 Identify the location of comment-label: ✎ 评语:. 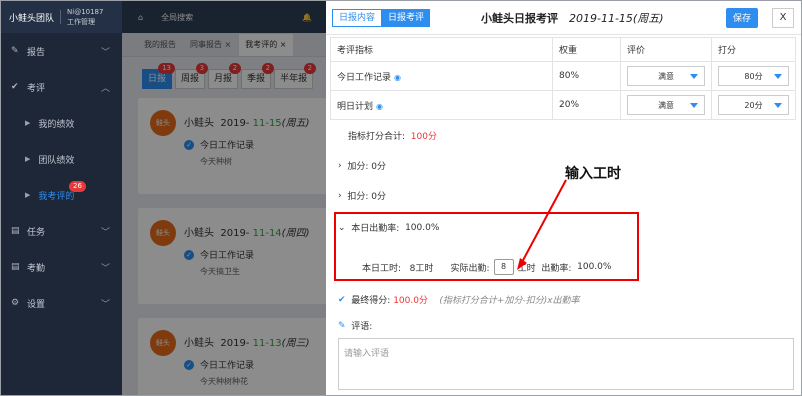
(355, 326).